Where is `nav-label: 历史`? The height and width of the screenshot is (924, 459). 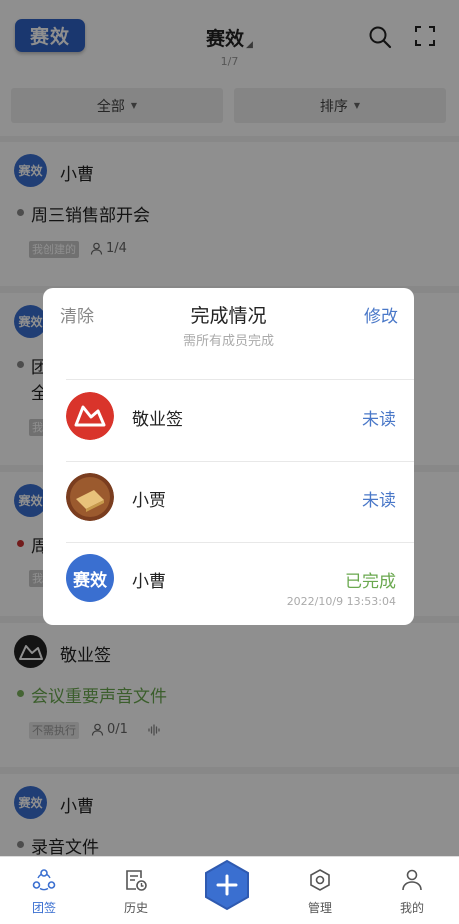 nav-label: 历史 is located at coordinates (135, 908).